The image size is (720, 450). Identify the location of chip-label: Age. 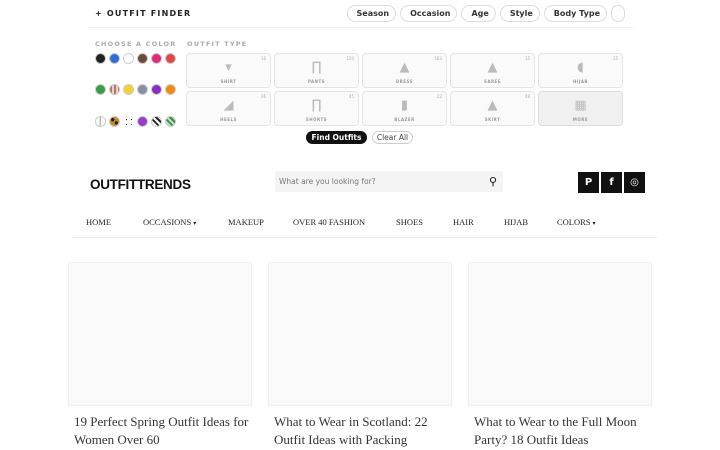
(480, 13).